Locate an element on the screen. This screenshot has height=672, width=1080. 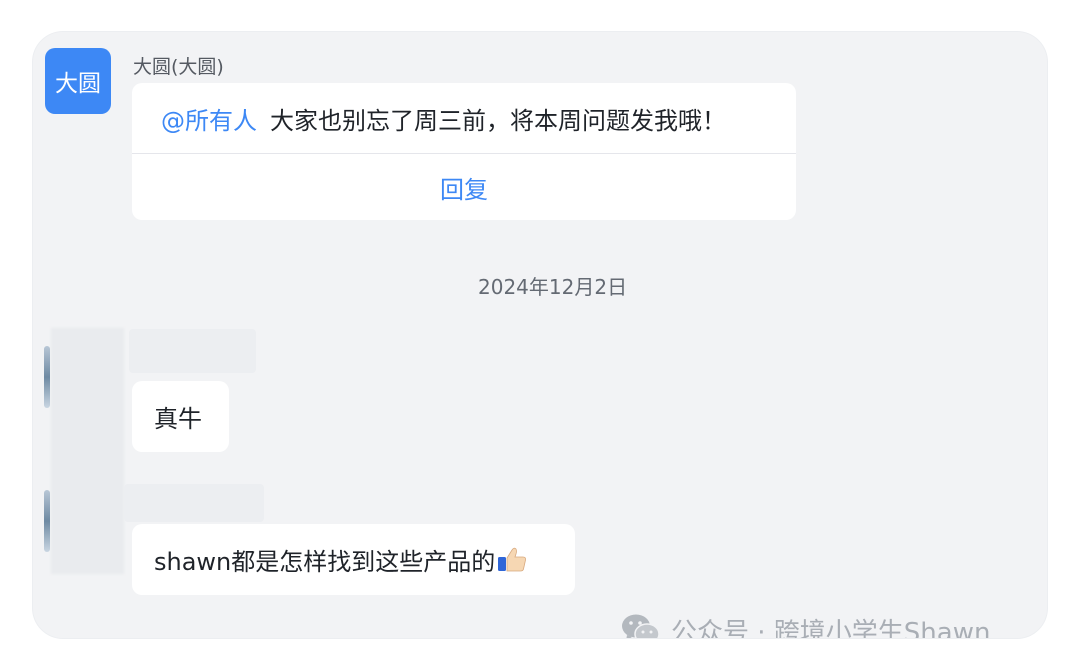
reply-button: 回复 is located at coordinates (464, 187).